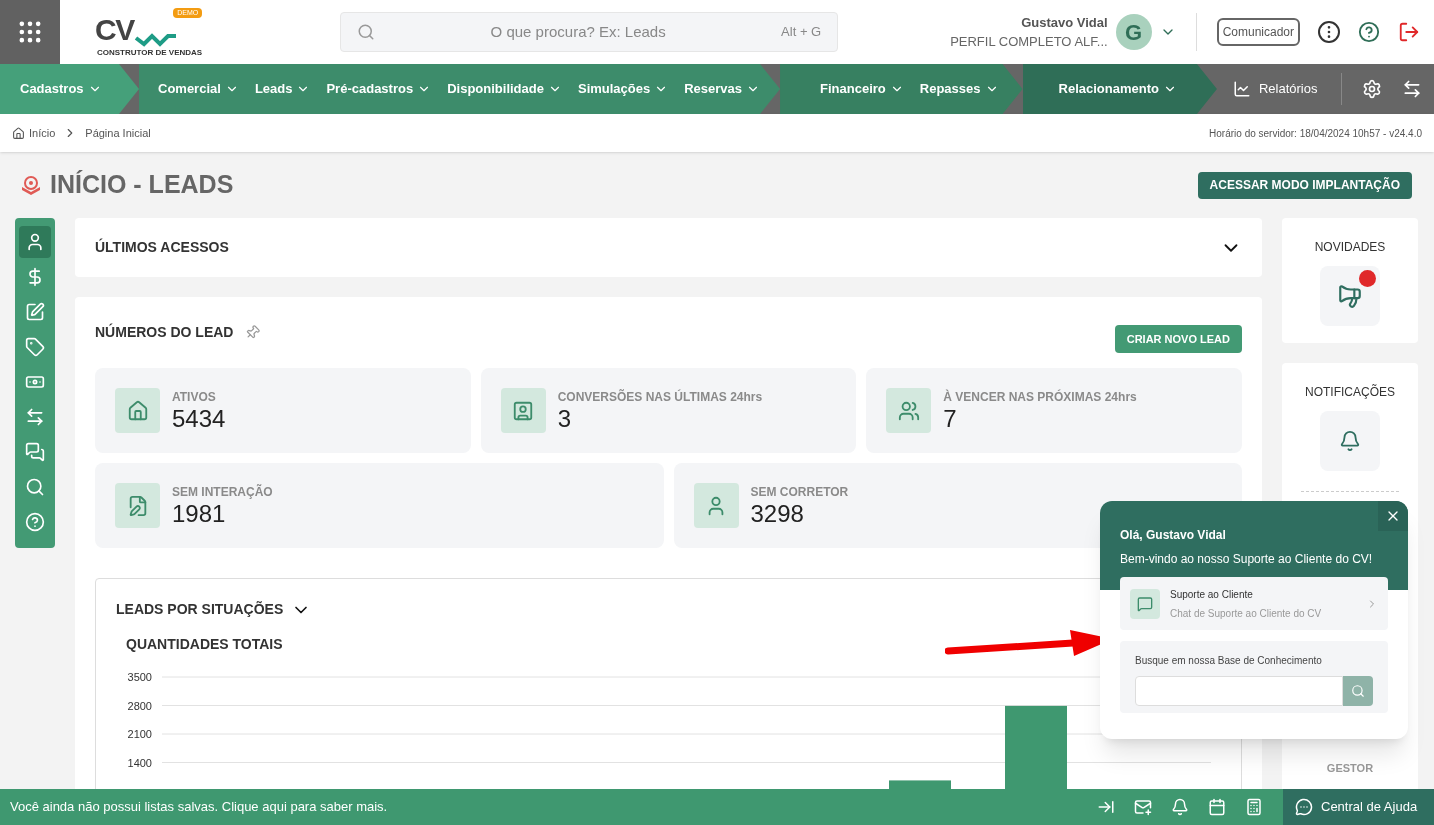  What do you see at coordinates (1315, 133) in the screenshot?
I see `server-time: Horário do servidor: 18/04/2024 10h57 - v24.4.0` at bounding box center [1315, 133].